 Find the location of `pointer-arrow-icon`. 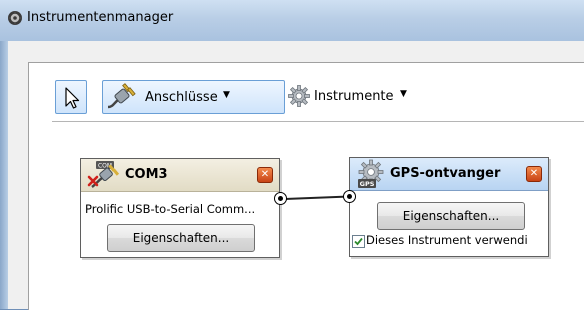

pointer-arrow-icon is located at coordinates (72, 98).